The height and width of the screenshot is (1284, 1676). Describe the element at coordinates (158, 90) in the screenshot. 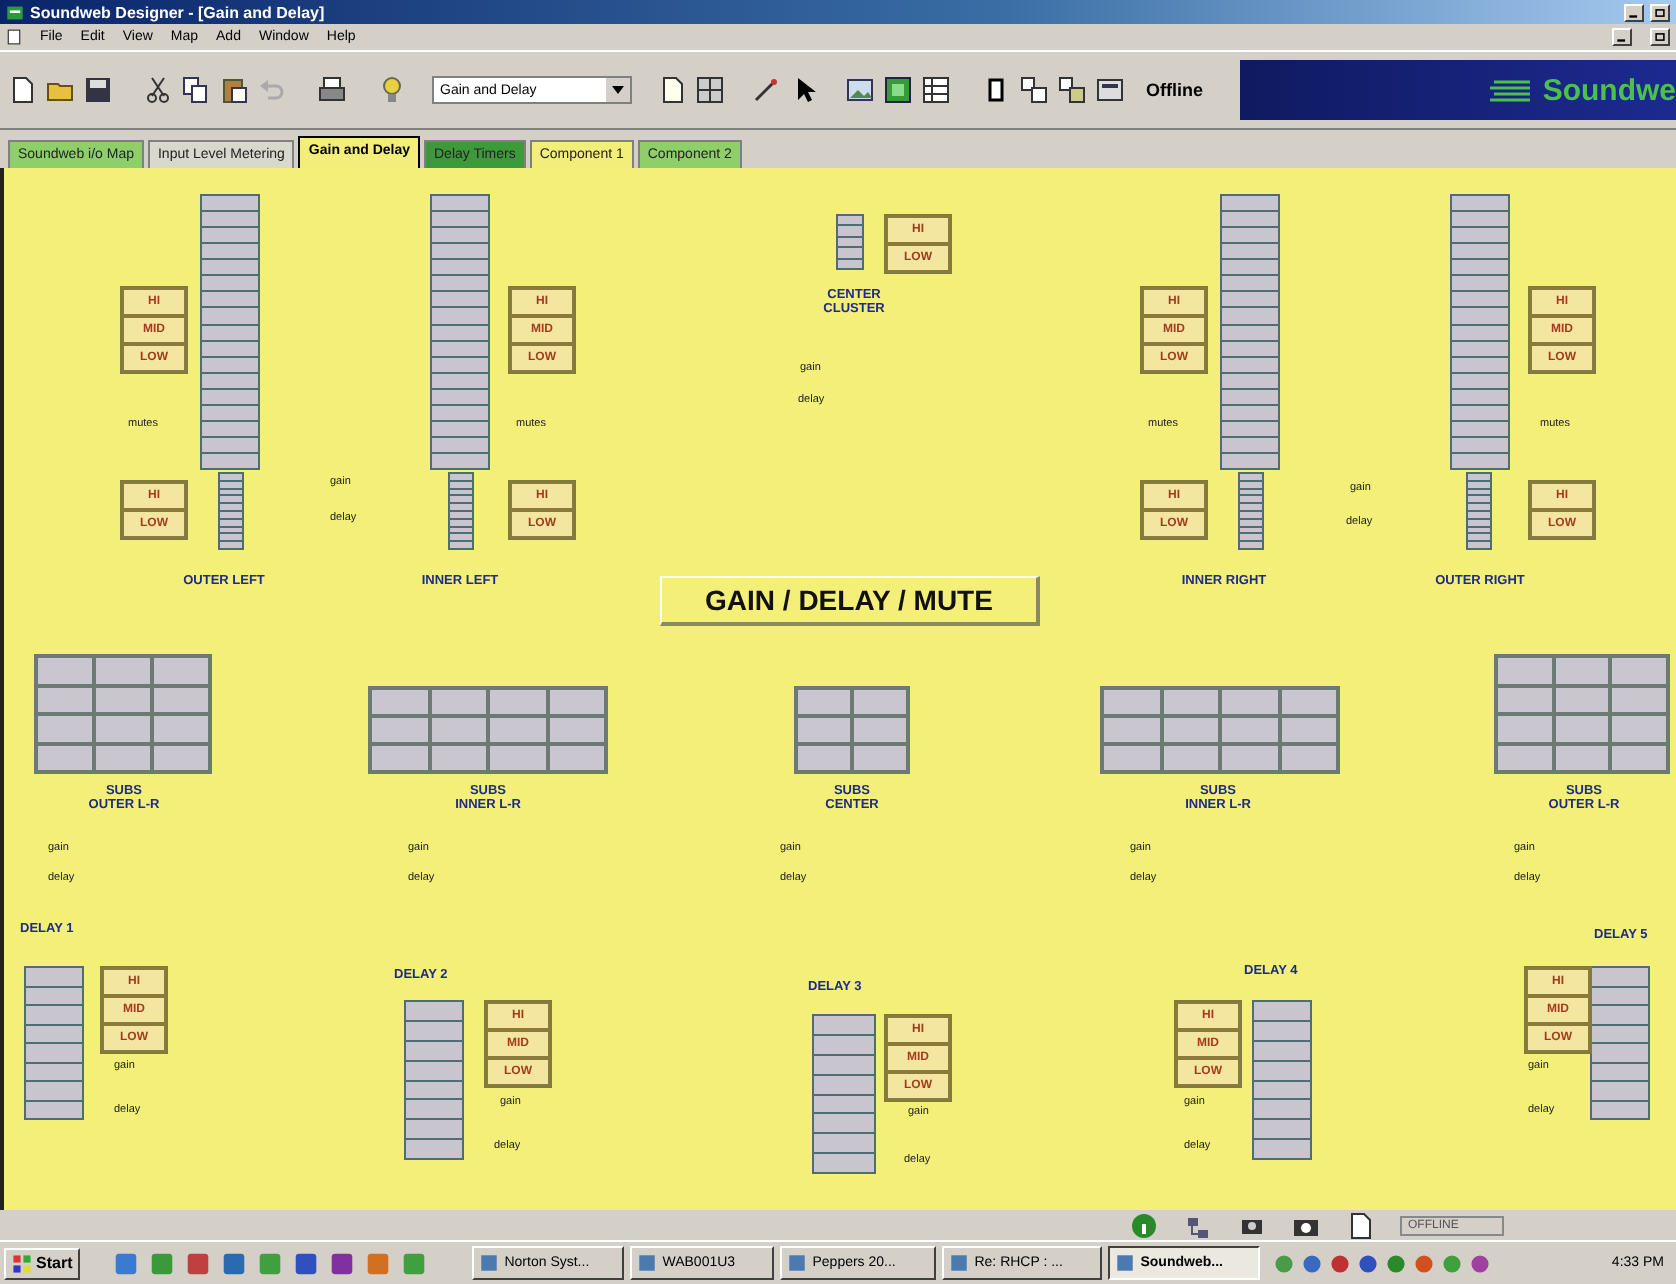

I see `cut-icon` at that location.